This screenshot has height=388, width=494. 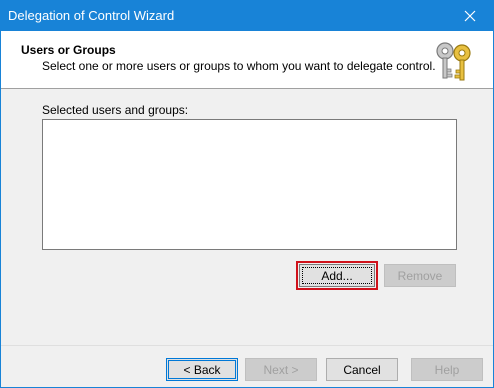 I want to click on close-icon, so click(x=470, y=16).